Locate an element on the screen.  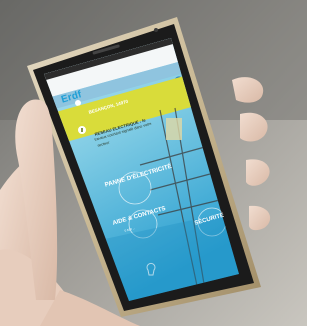
camera-icon is located at coordinates (156, 30).